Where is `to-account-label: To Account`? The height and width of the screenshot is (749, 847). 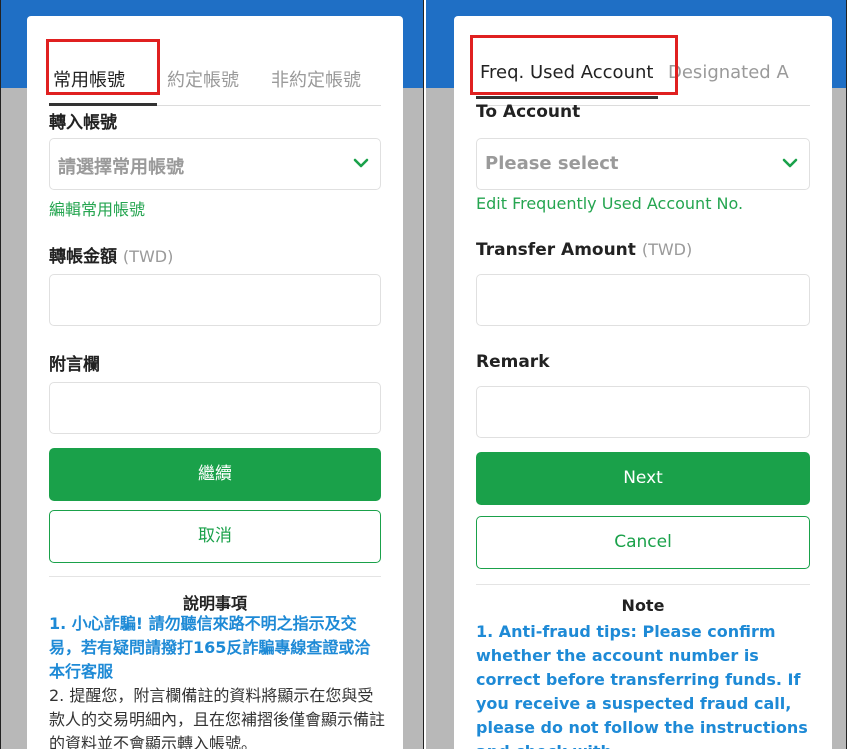 to-account-label: To Account is located at coordinates (528, 112).